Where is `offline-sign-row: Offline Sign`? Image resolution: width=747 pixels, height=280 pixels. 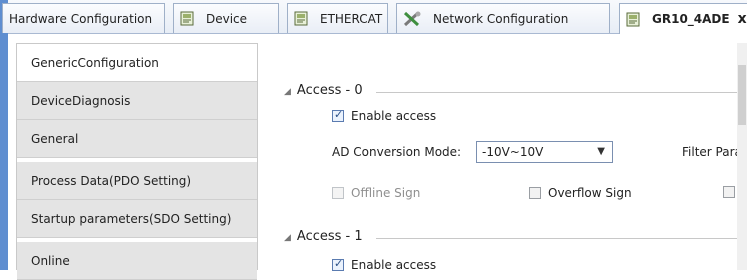
offline-sign-row: Offline Sign is located at coordinates (376, 193).